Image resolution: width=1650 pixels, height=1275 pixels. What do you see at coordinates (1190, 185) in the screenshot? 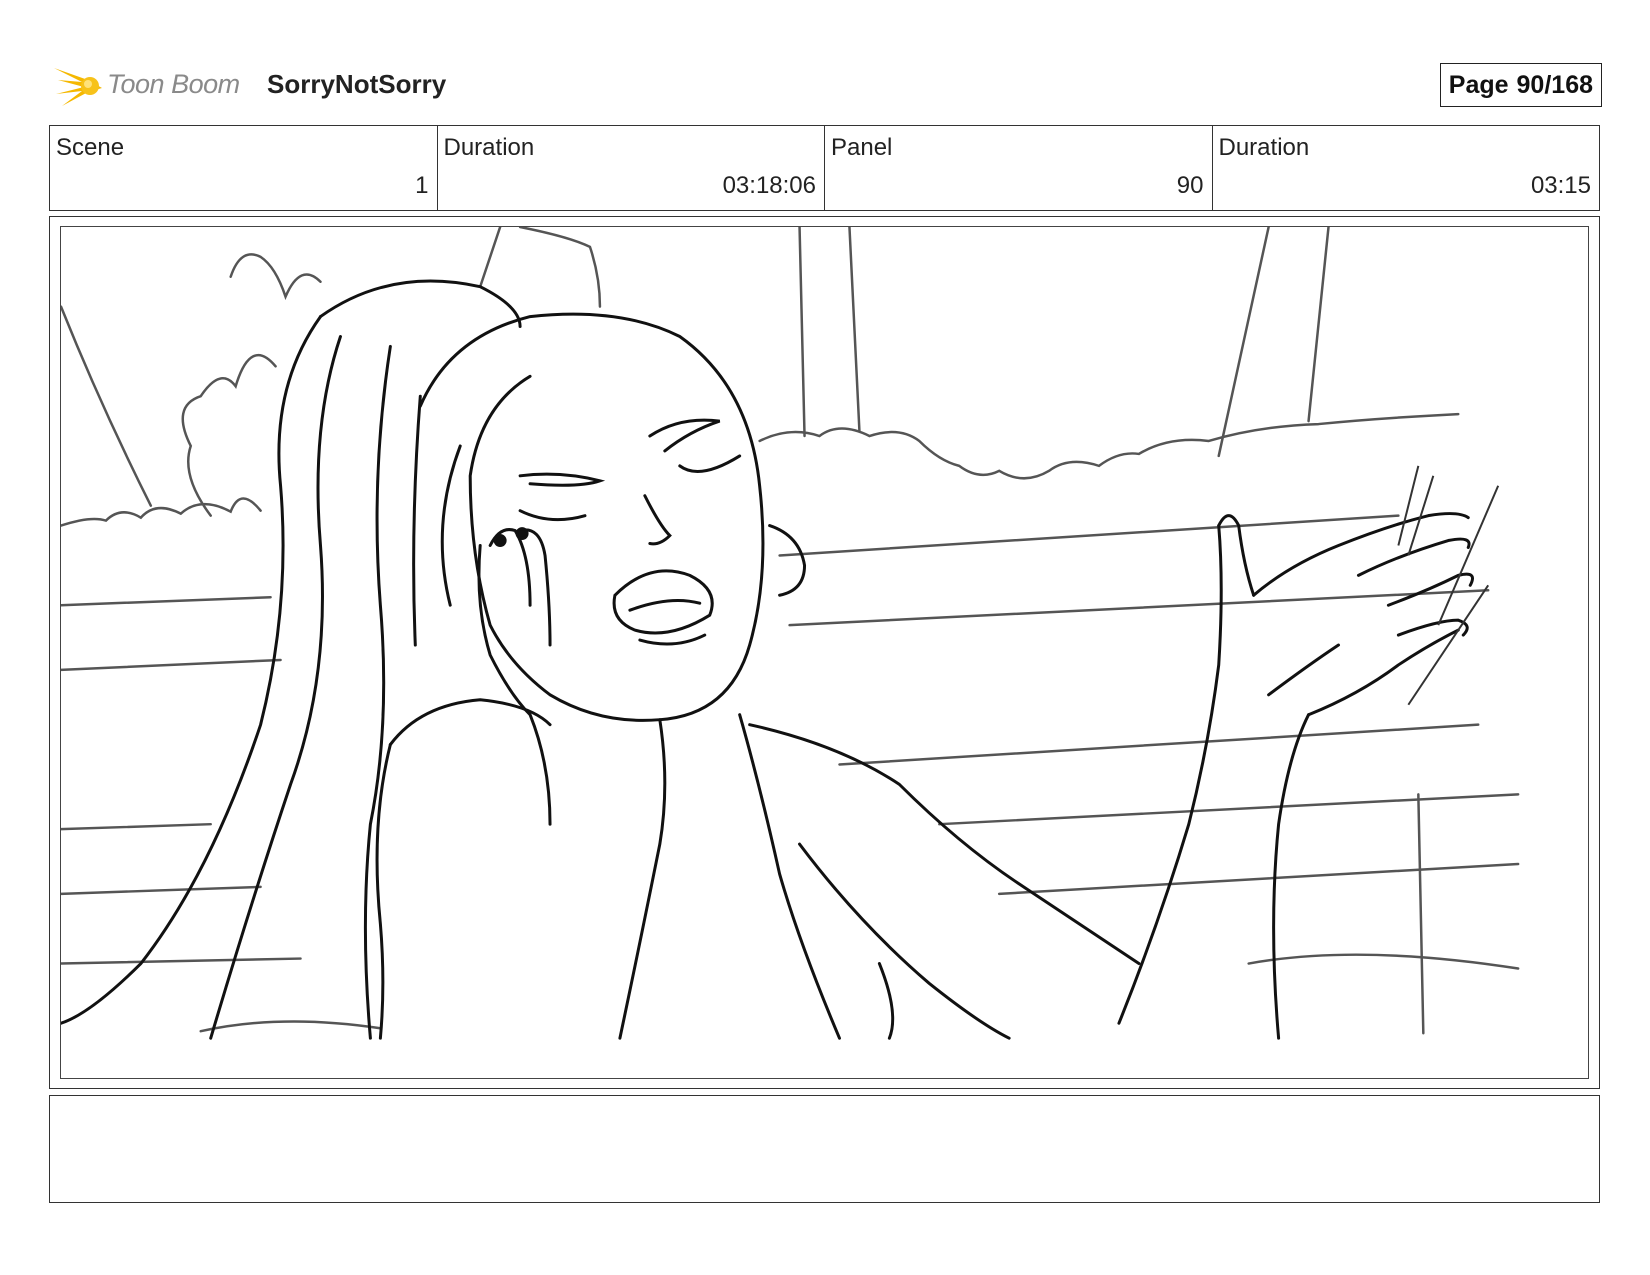
I see `panel-value: 90` at bounding box center [1190, 185].